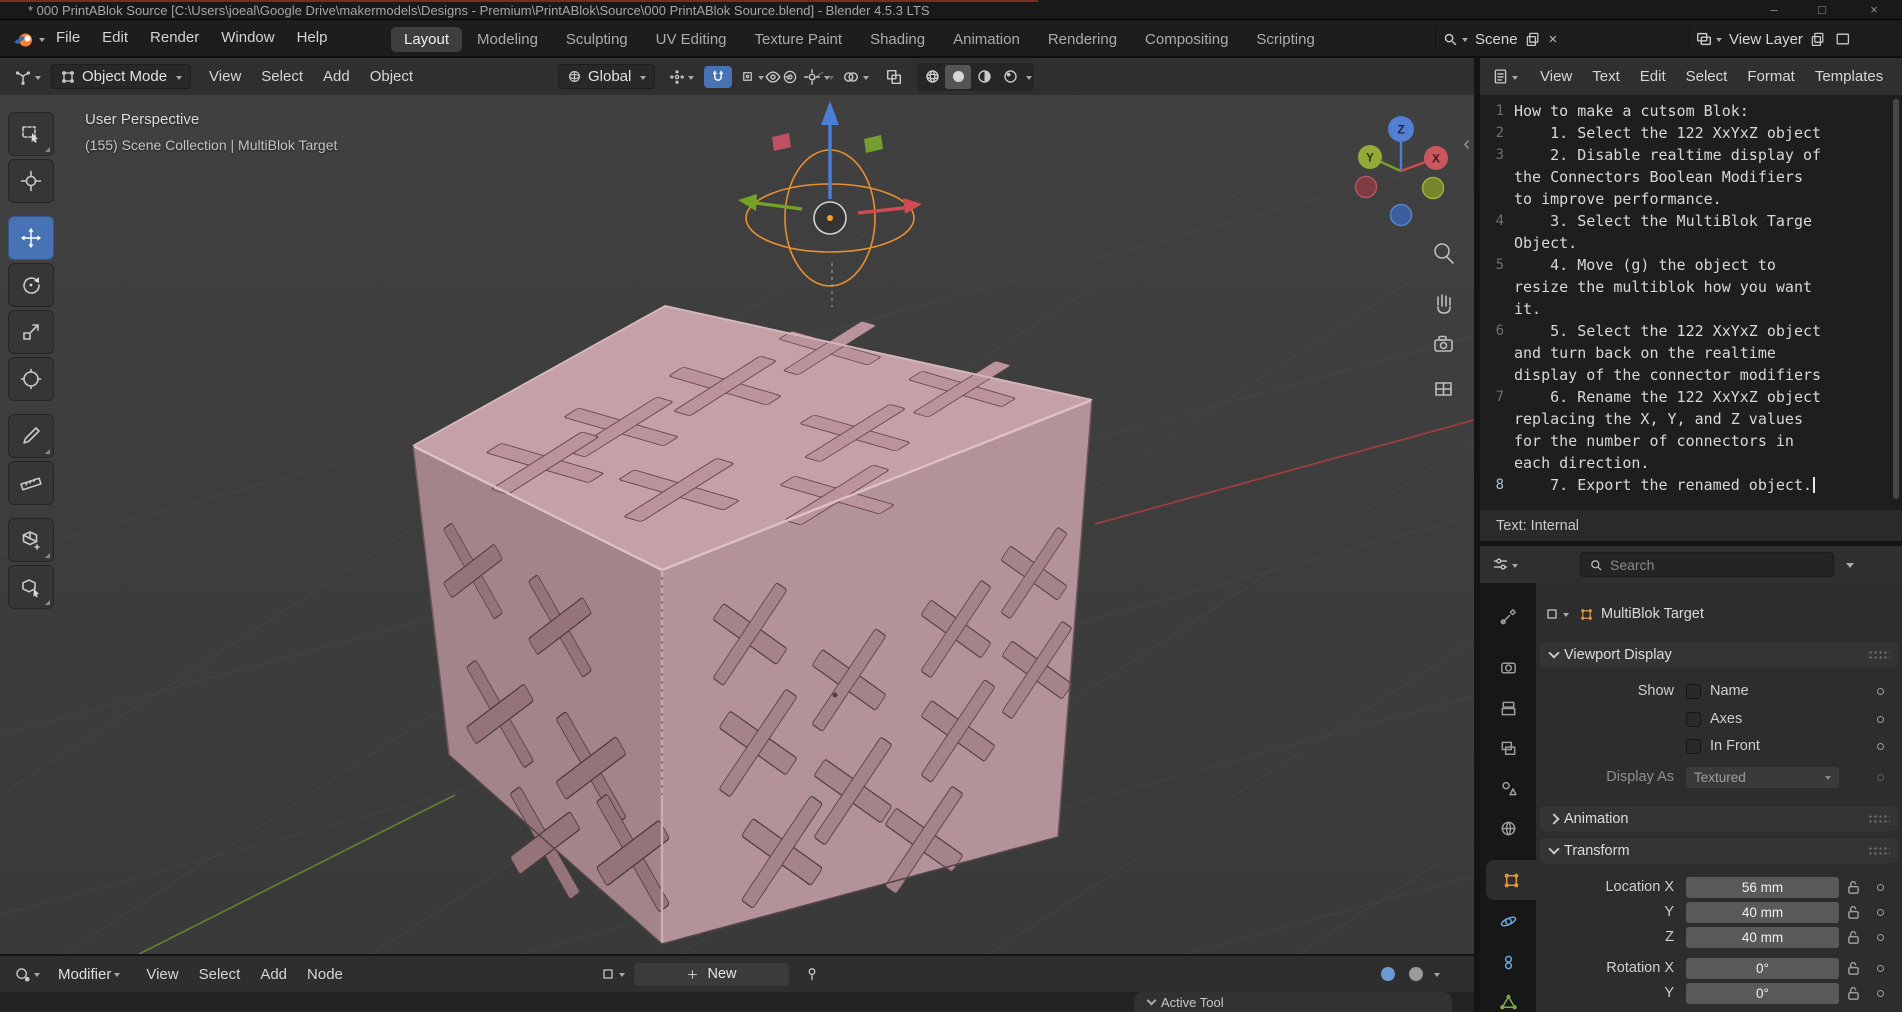 This screenshot has height=1012, width=1902. What do you see at coordinates (1401, 215) in the screenshot?
I see `axis-ball-neg-z` at bounding box center [1401, 215].